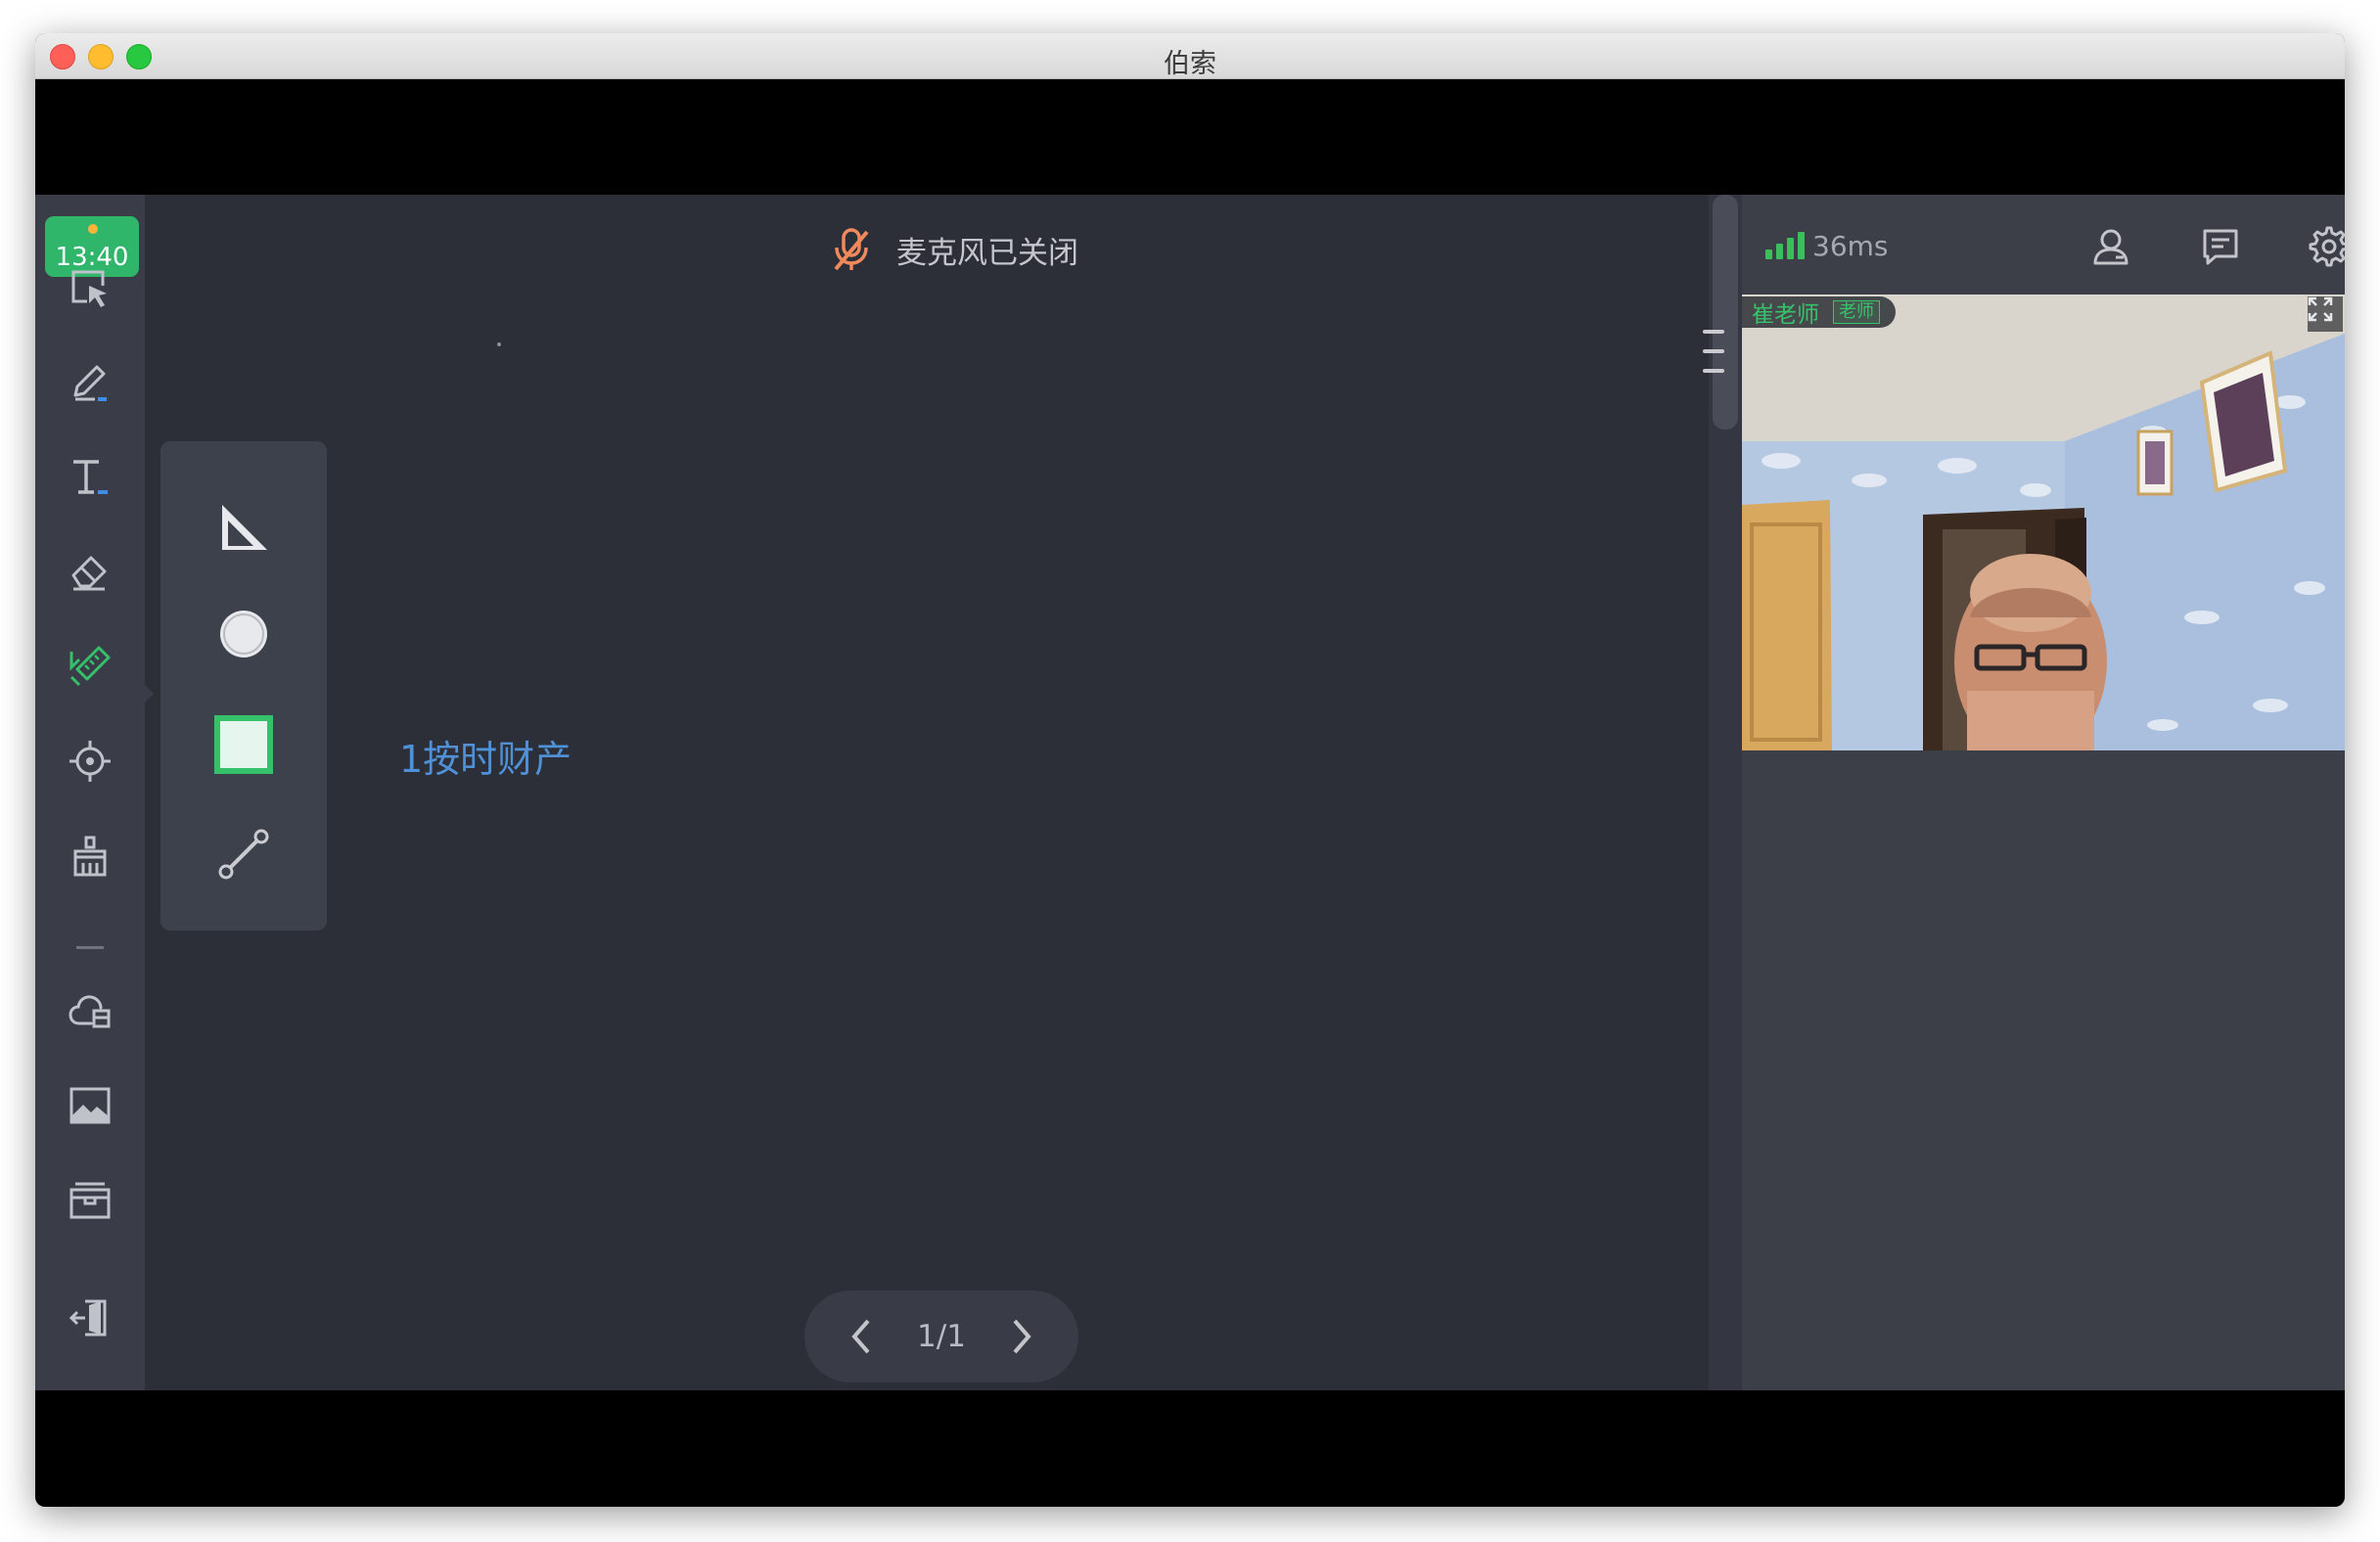 This screenshot has height=1542, width=2380. I want to click on line-segment-icon, so click(243, 854).